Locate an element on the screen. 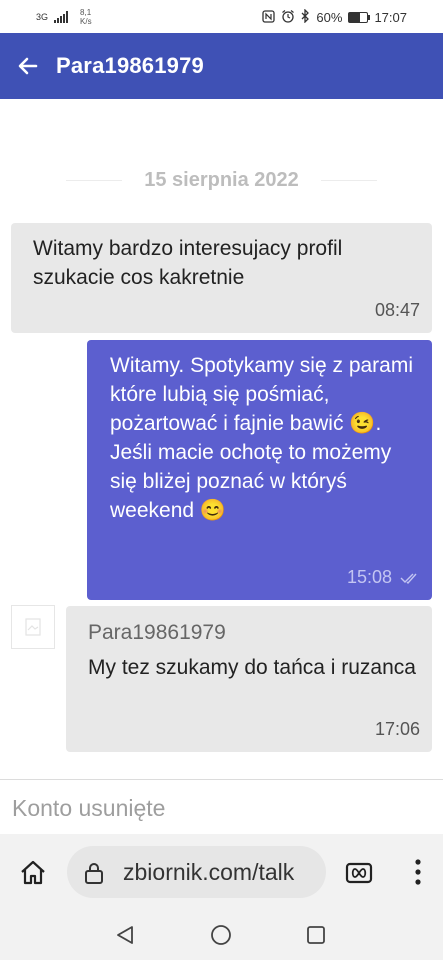 Image resolution: width=443 pixels, height=960 pixels. message-time: 15:08 is located at coordinates (369, 577).